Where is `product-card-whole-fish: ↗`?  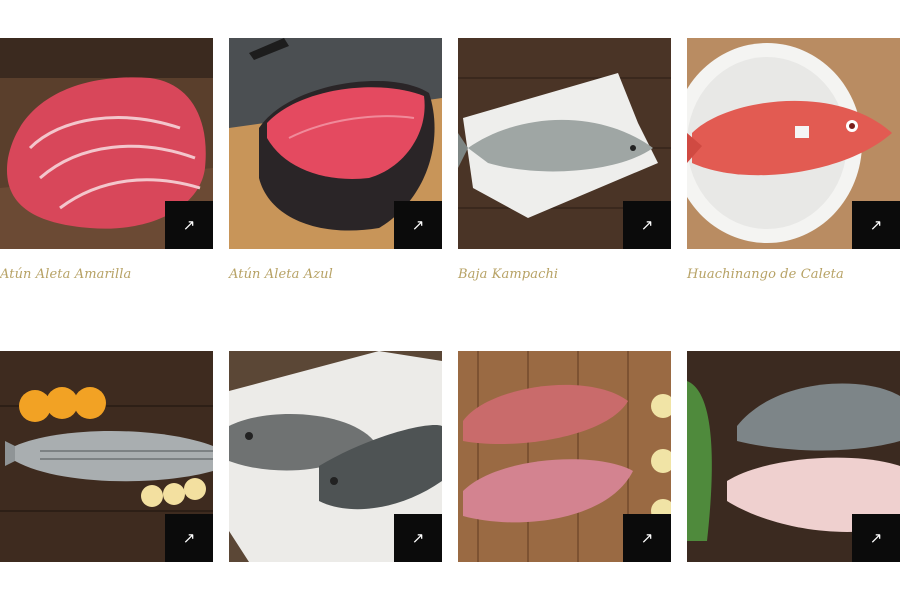 product-card-whole-fish: ↗ is located at coordinates (335, 456).